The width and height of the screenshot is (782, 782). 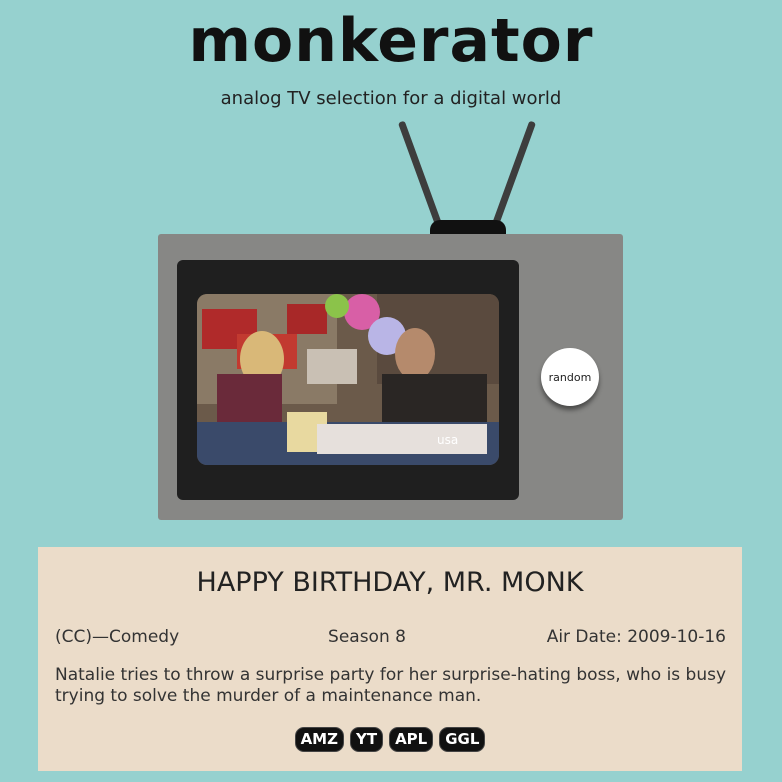 What do you see at coordinates (636, 637) in the screenshot?
I see `air-date: Air Date: 2009-10-16` at bounding box center [636, 637].